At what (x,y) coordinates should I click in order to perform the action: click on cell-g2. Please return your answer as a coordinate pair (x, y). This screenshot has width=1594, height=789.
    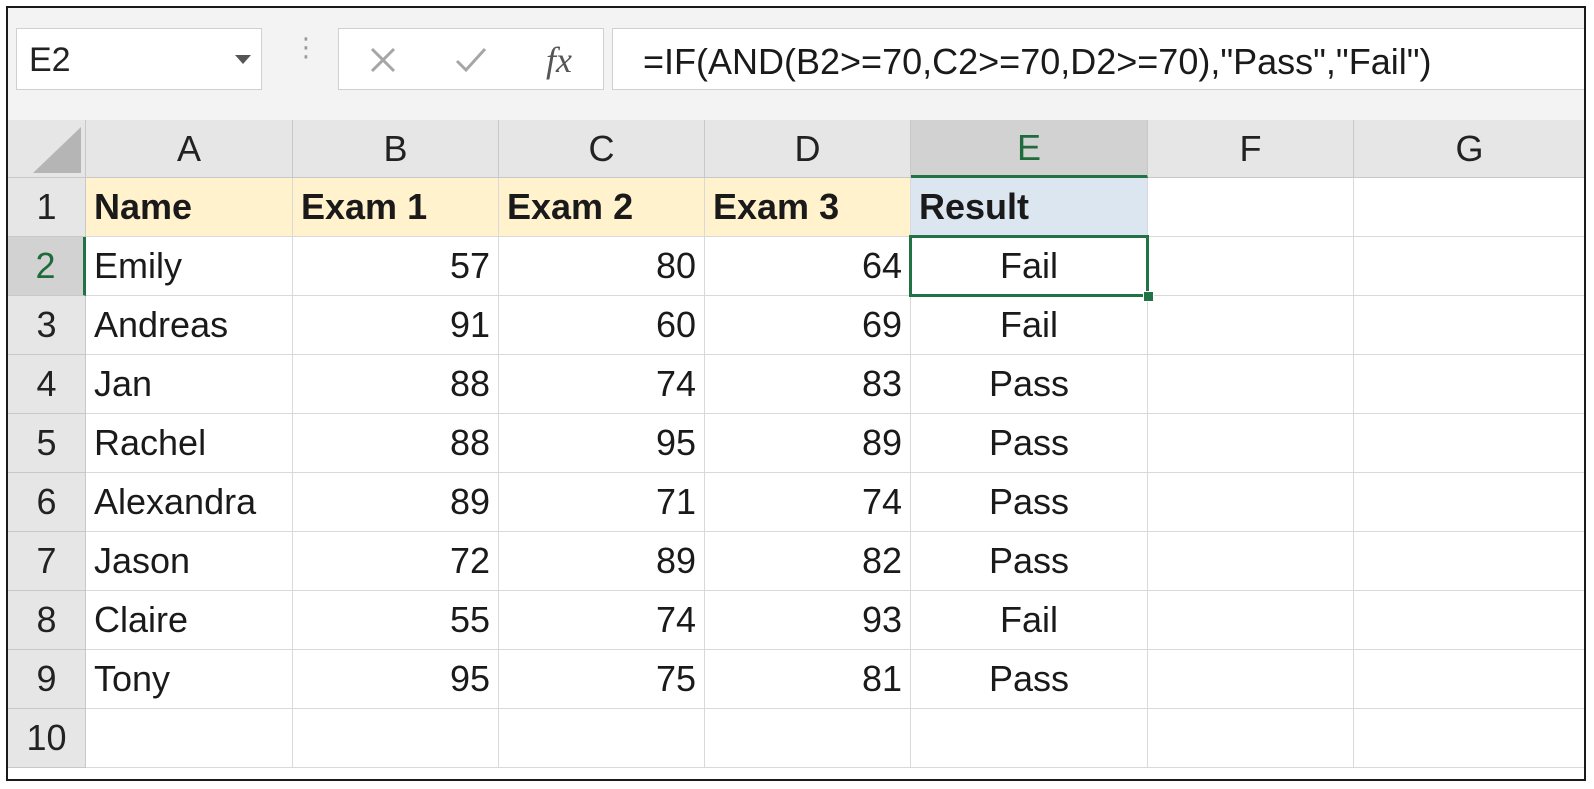
    Looking at the image, I should click on (1469, 266).